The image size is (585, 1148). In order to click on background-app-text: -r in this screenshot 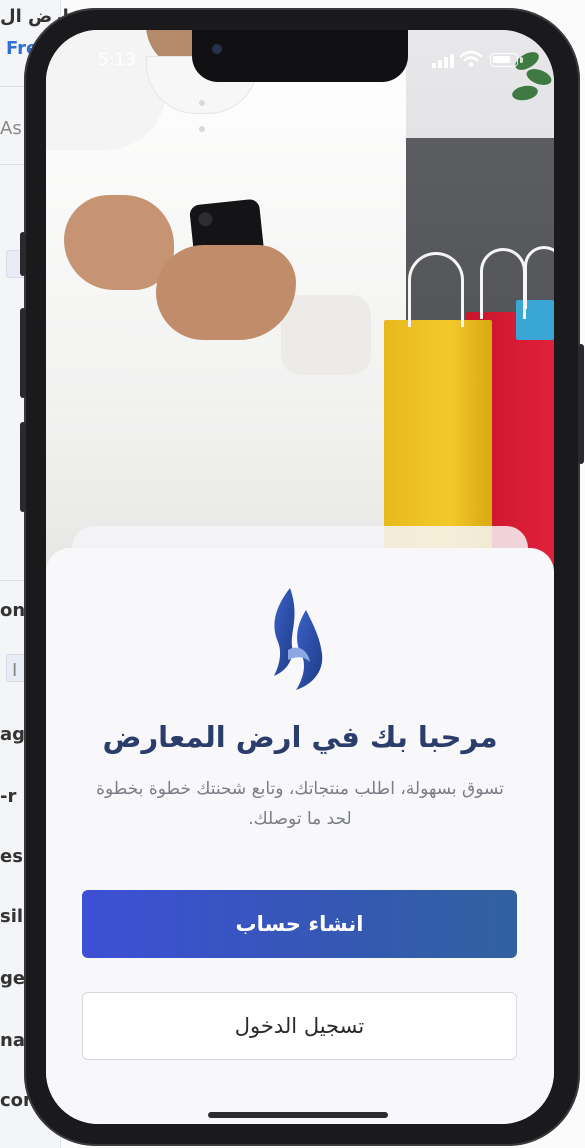, I will do `click(8, 796)`.